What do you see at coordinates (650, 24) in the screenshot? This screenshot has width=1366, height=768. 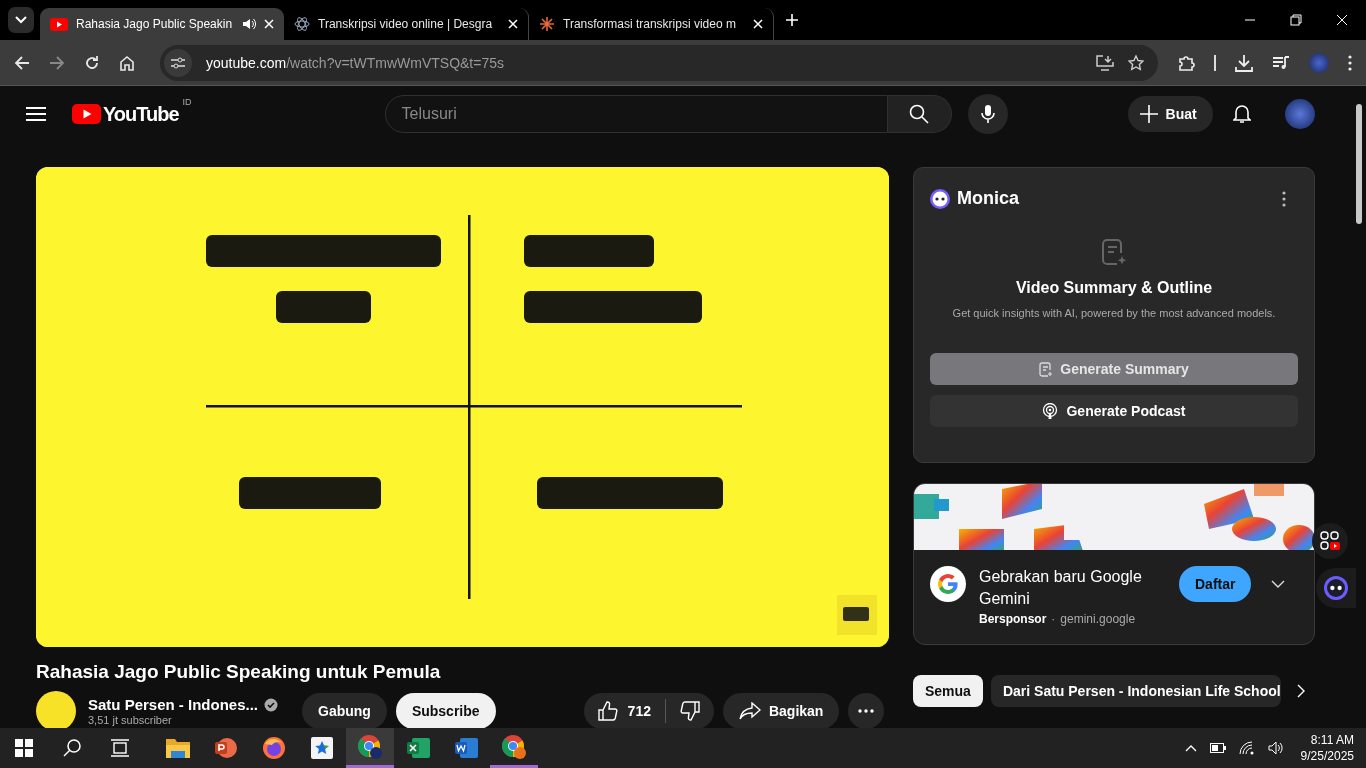 I see `tab-title: Transformasi transkripsi video m` at bounding box center [650, 24].